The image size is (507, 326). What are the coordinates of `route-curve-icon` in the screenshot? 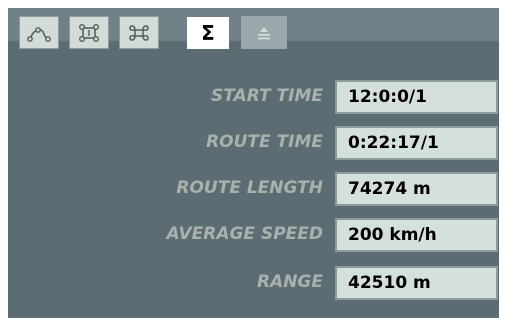 It's located at (39, 34).